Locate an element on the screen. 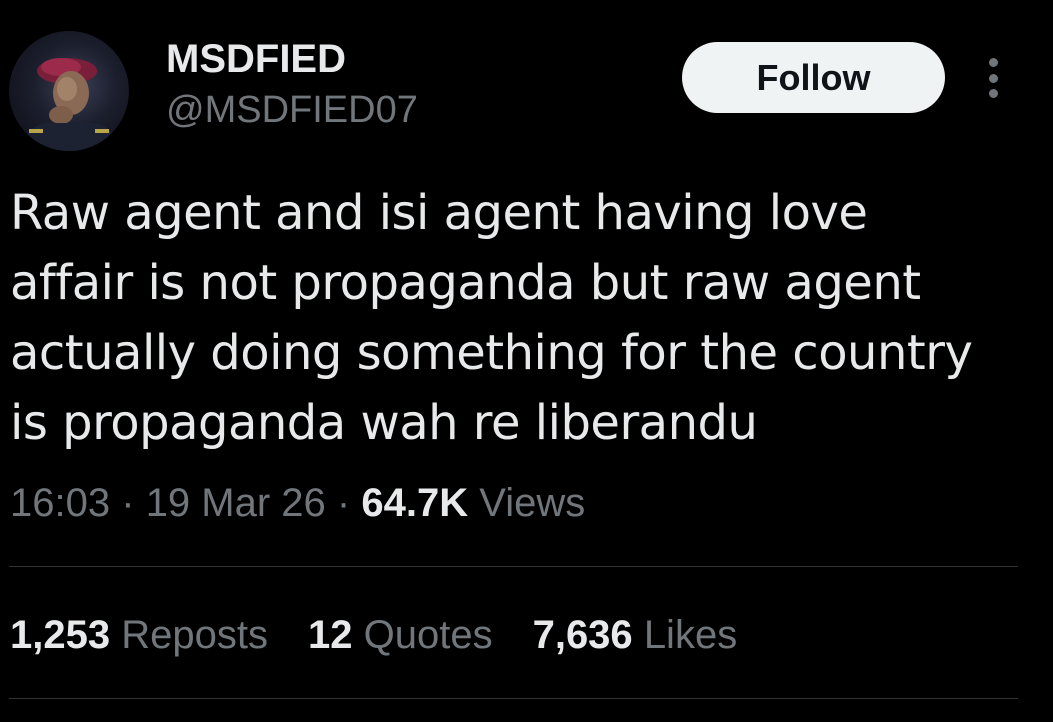  tweet-text-line: actually doing something for the country is located at coordinates (491, 353).